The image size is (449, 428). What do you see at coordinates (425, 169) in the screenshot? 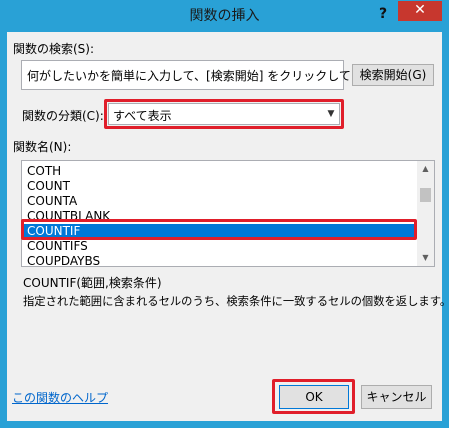
I see `scroll-up-icon: ▲` at bounding box center [425, 169].